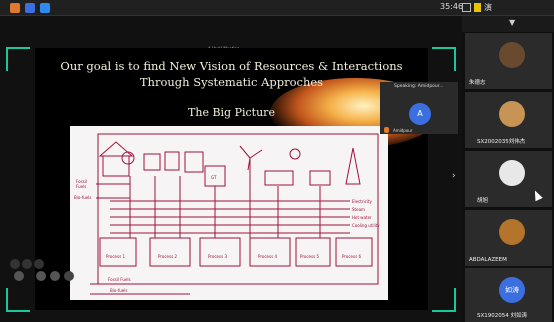 The image size is (554, 322). I want to click on participant-name: 胡旭, so click(483, 201).